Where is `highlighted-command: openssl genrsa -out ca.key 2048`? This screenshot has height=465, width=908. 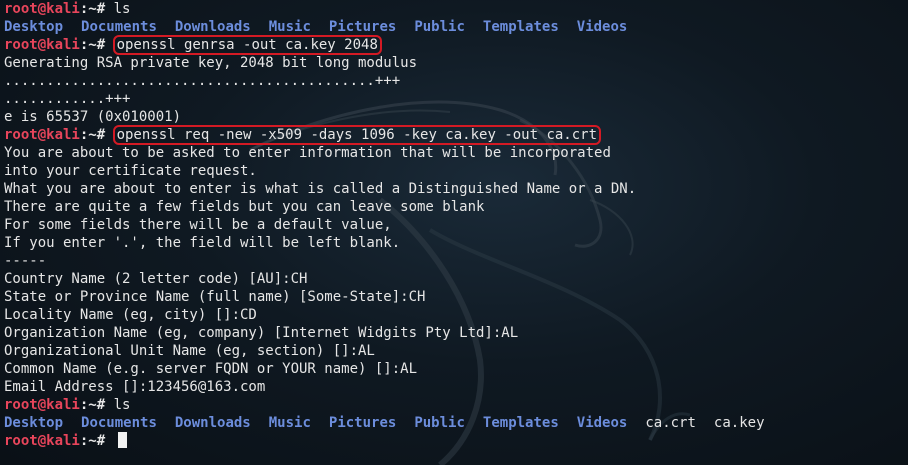 highlighted-command: openssl genrsa -out ca.key 2048 is located at coordinates (247, 45).